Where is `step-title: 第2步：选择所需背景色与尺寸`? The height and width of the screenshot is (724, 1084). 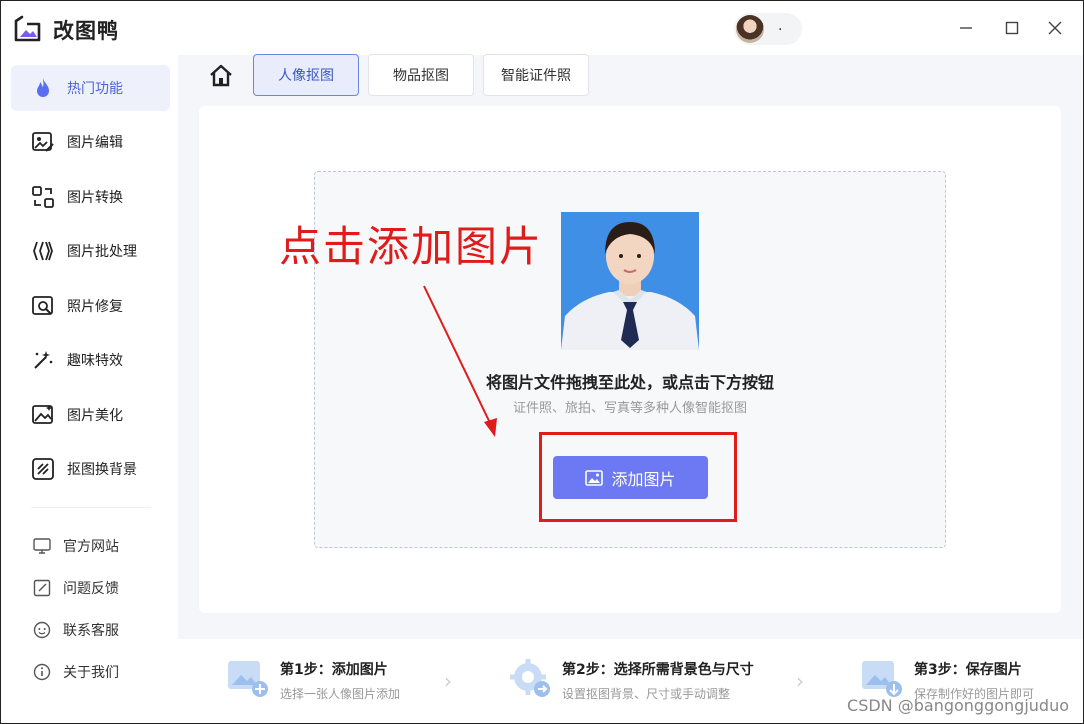
step-title: 第2步：选择所需背景色与尺寸 is located at coordinates (658, 670).